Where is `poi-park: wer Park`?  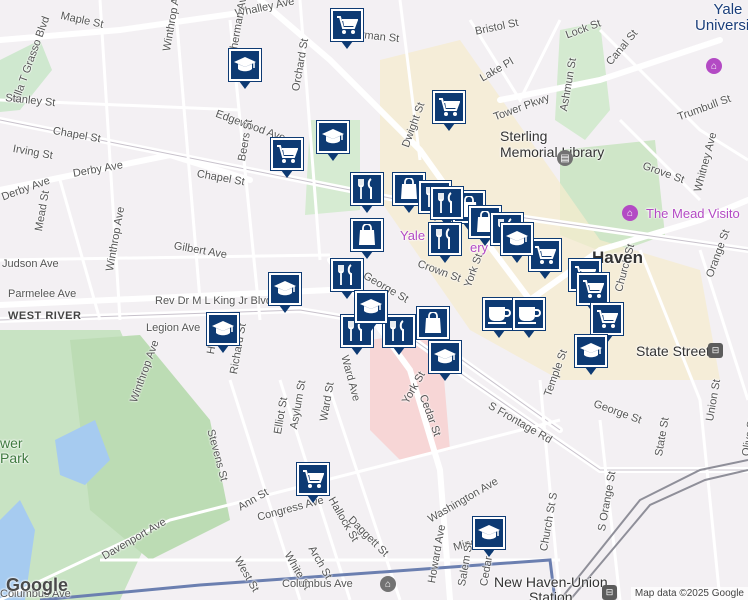
poi-park: wer Park is located at coordinates (14, 451).